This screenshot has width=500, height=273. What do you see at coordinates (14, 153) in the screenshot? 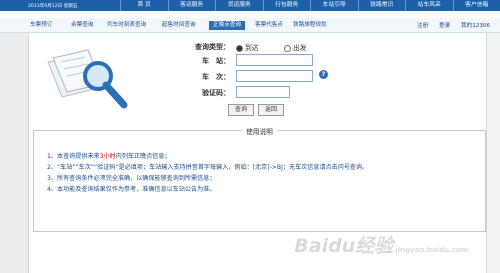
I see `left-margin` at bounding box center [14, 153].